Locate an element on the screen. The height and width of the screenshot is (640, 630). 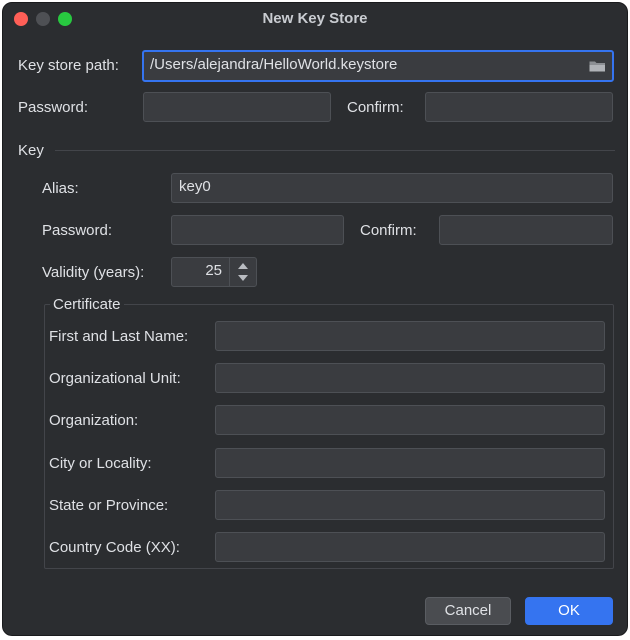
state-province-label: State or Province: is located at coordinates (109, 505).